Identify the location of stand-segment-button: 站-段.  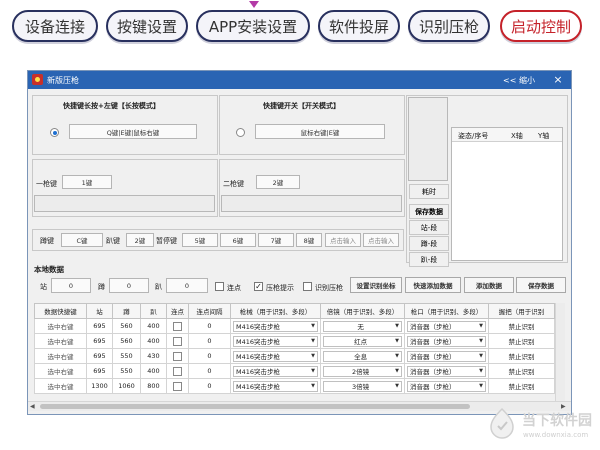
(429, 227).